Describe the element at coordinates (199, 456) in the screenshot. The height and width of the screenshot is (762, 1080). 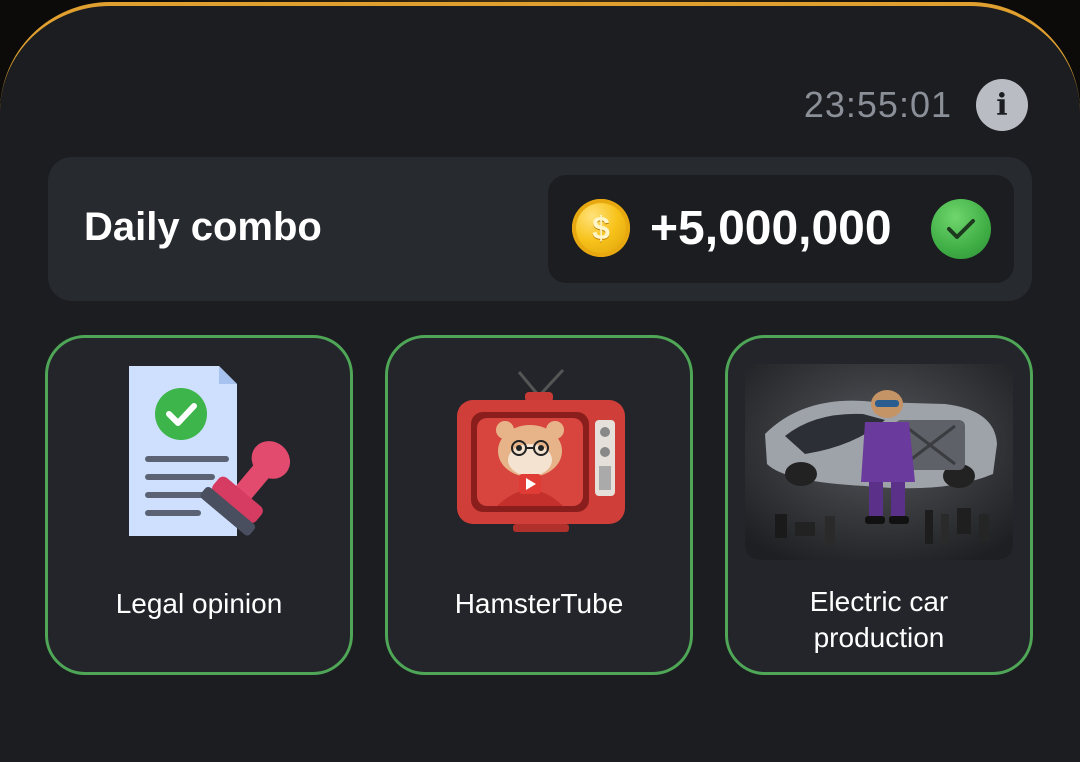
I see `legal-document-icon` at that location.